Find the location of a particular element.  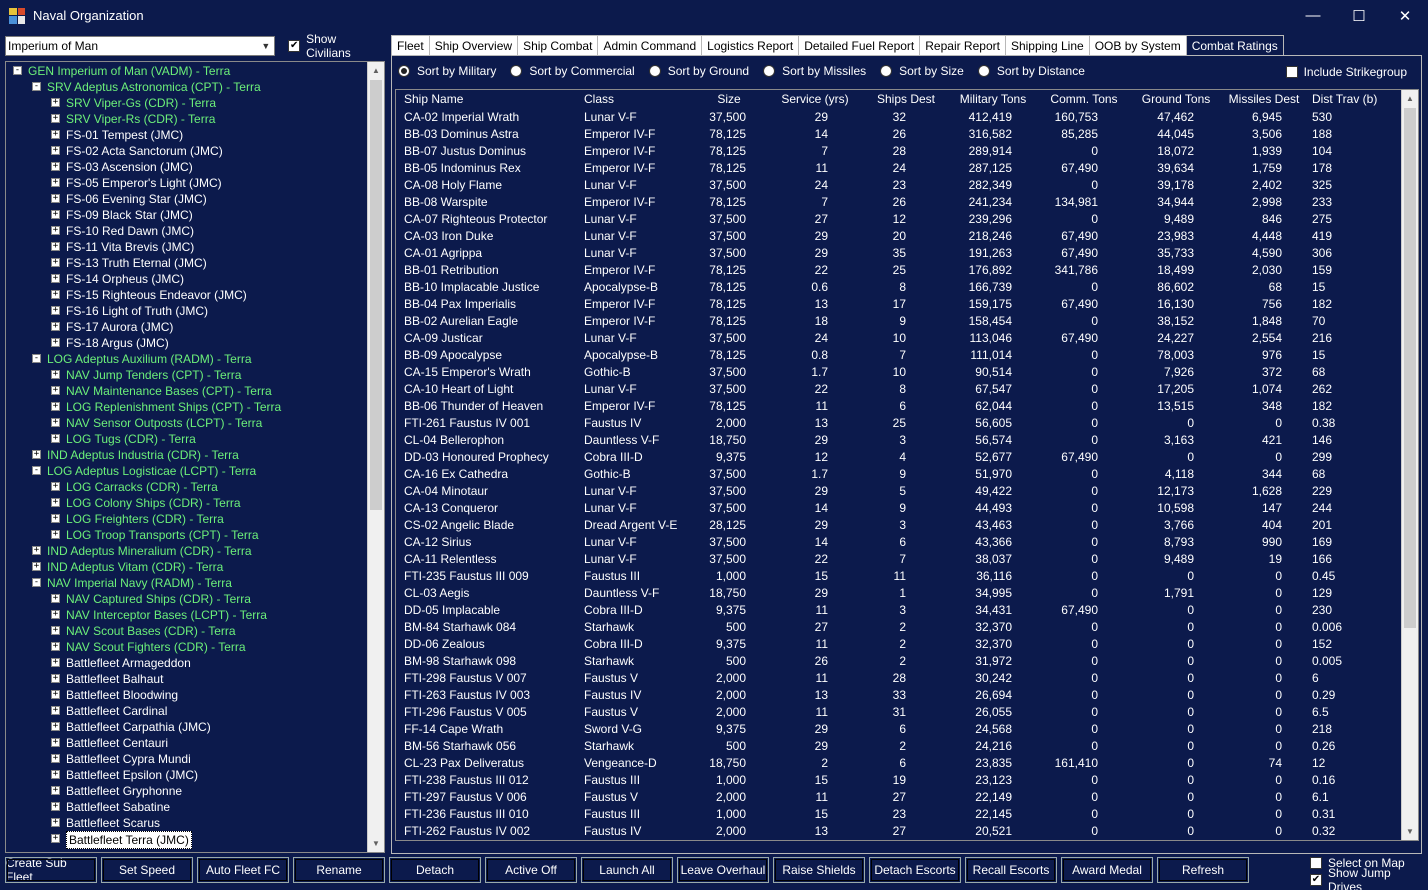

close-button: ✕ is located at coordinates (1405, 15).